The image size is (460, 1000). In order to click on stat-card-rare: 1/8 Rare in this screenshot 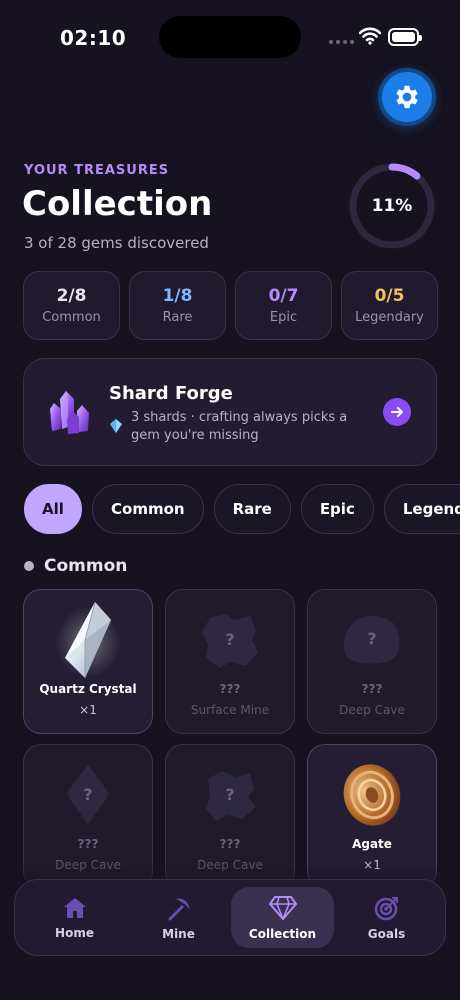, I will do `click(177, 305)`.